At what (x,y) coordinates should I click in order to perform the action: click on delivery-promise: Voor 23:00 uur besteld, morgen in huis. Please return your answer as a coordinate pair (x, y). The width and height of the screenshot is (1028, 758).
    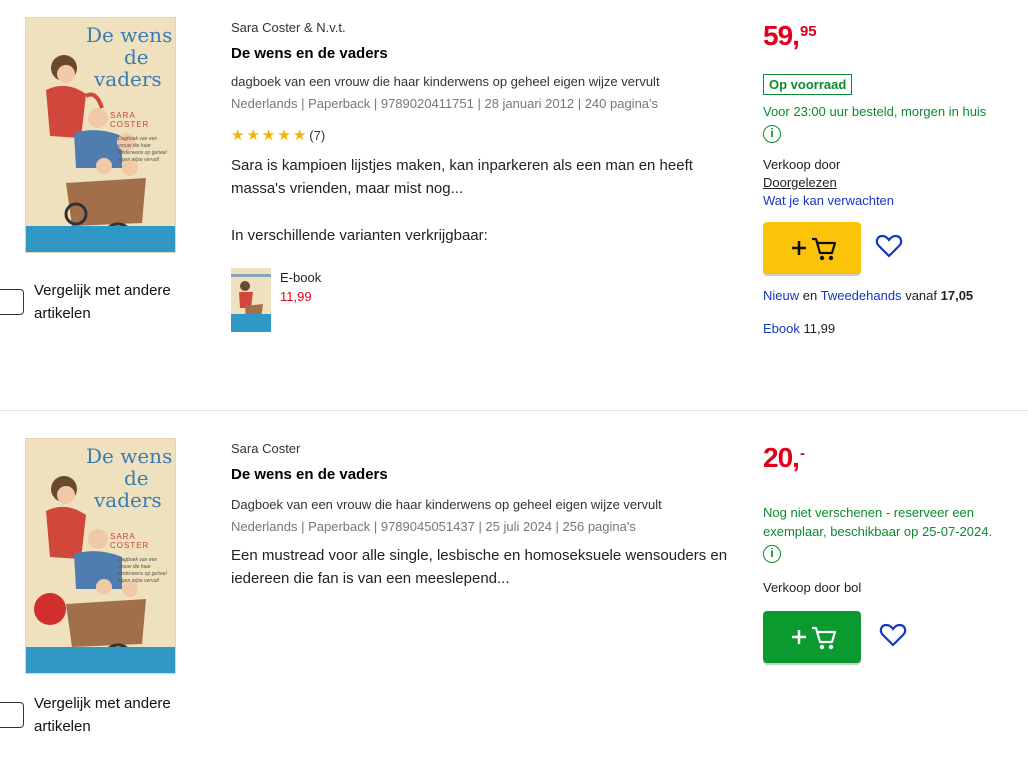
    Looking at the image, I should click on (875, 111).